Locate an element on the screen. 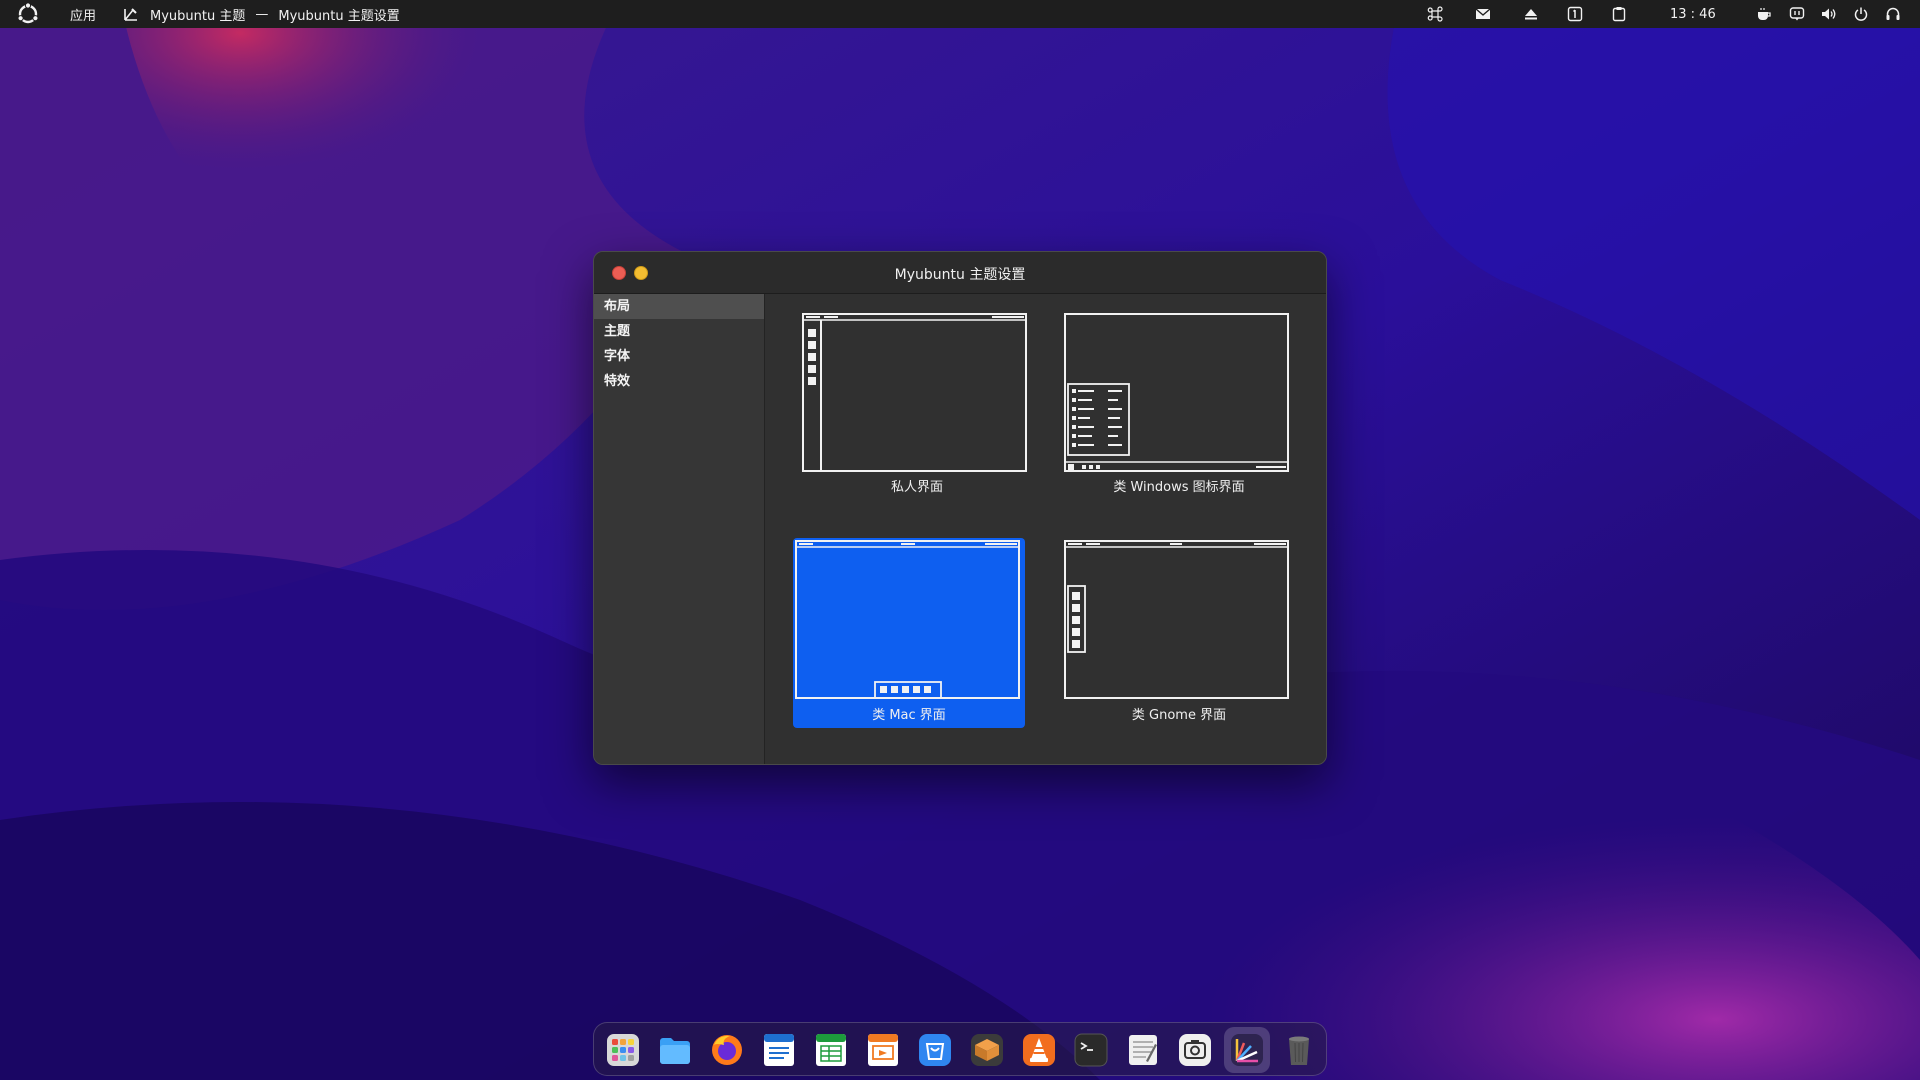 This screenshot has height=1080, width=1920. layout-label-gnome: 类 Gnome 界面 is located at coordinates (1179, 715).